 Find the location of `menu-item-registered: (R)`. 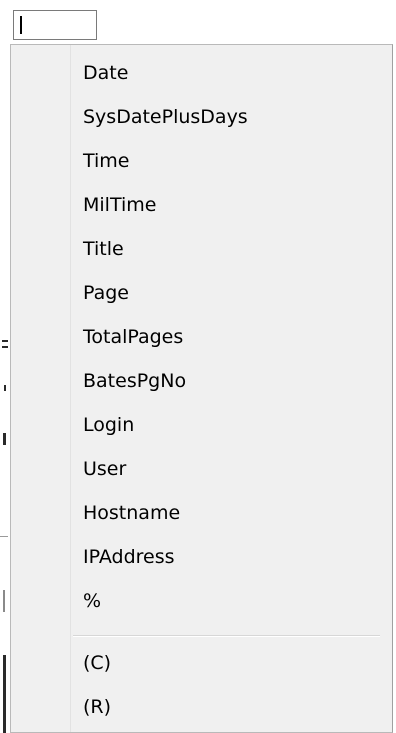

menu-item-registered: (R) is located at coordinates (223, 707).